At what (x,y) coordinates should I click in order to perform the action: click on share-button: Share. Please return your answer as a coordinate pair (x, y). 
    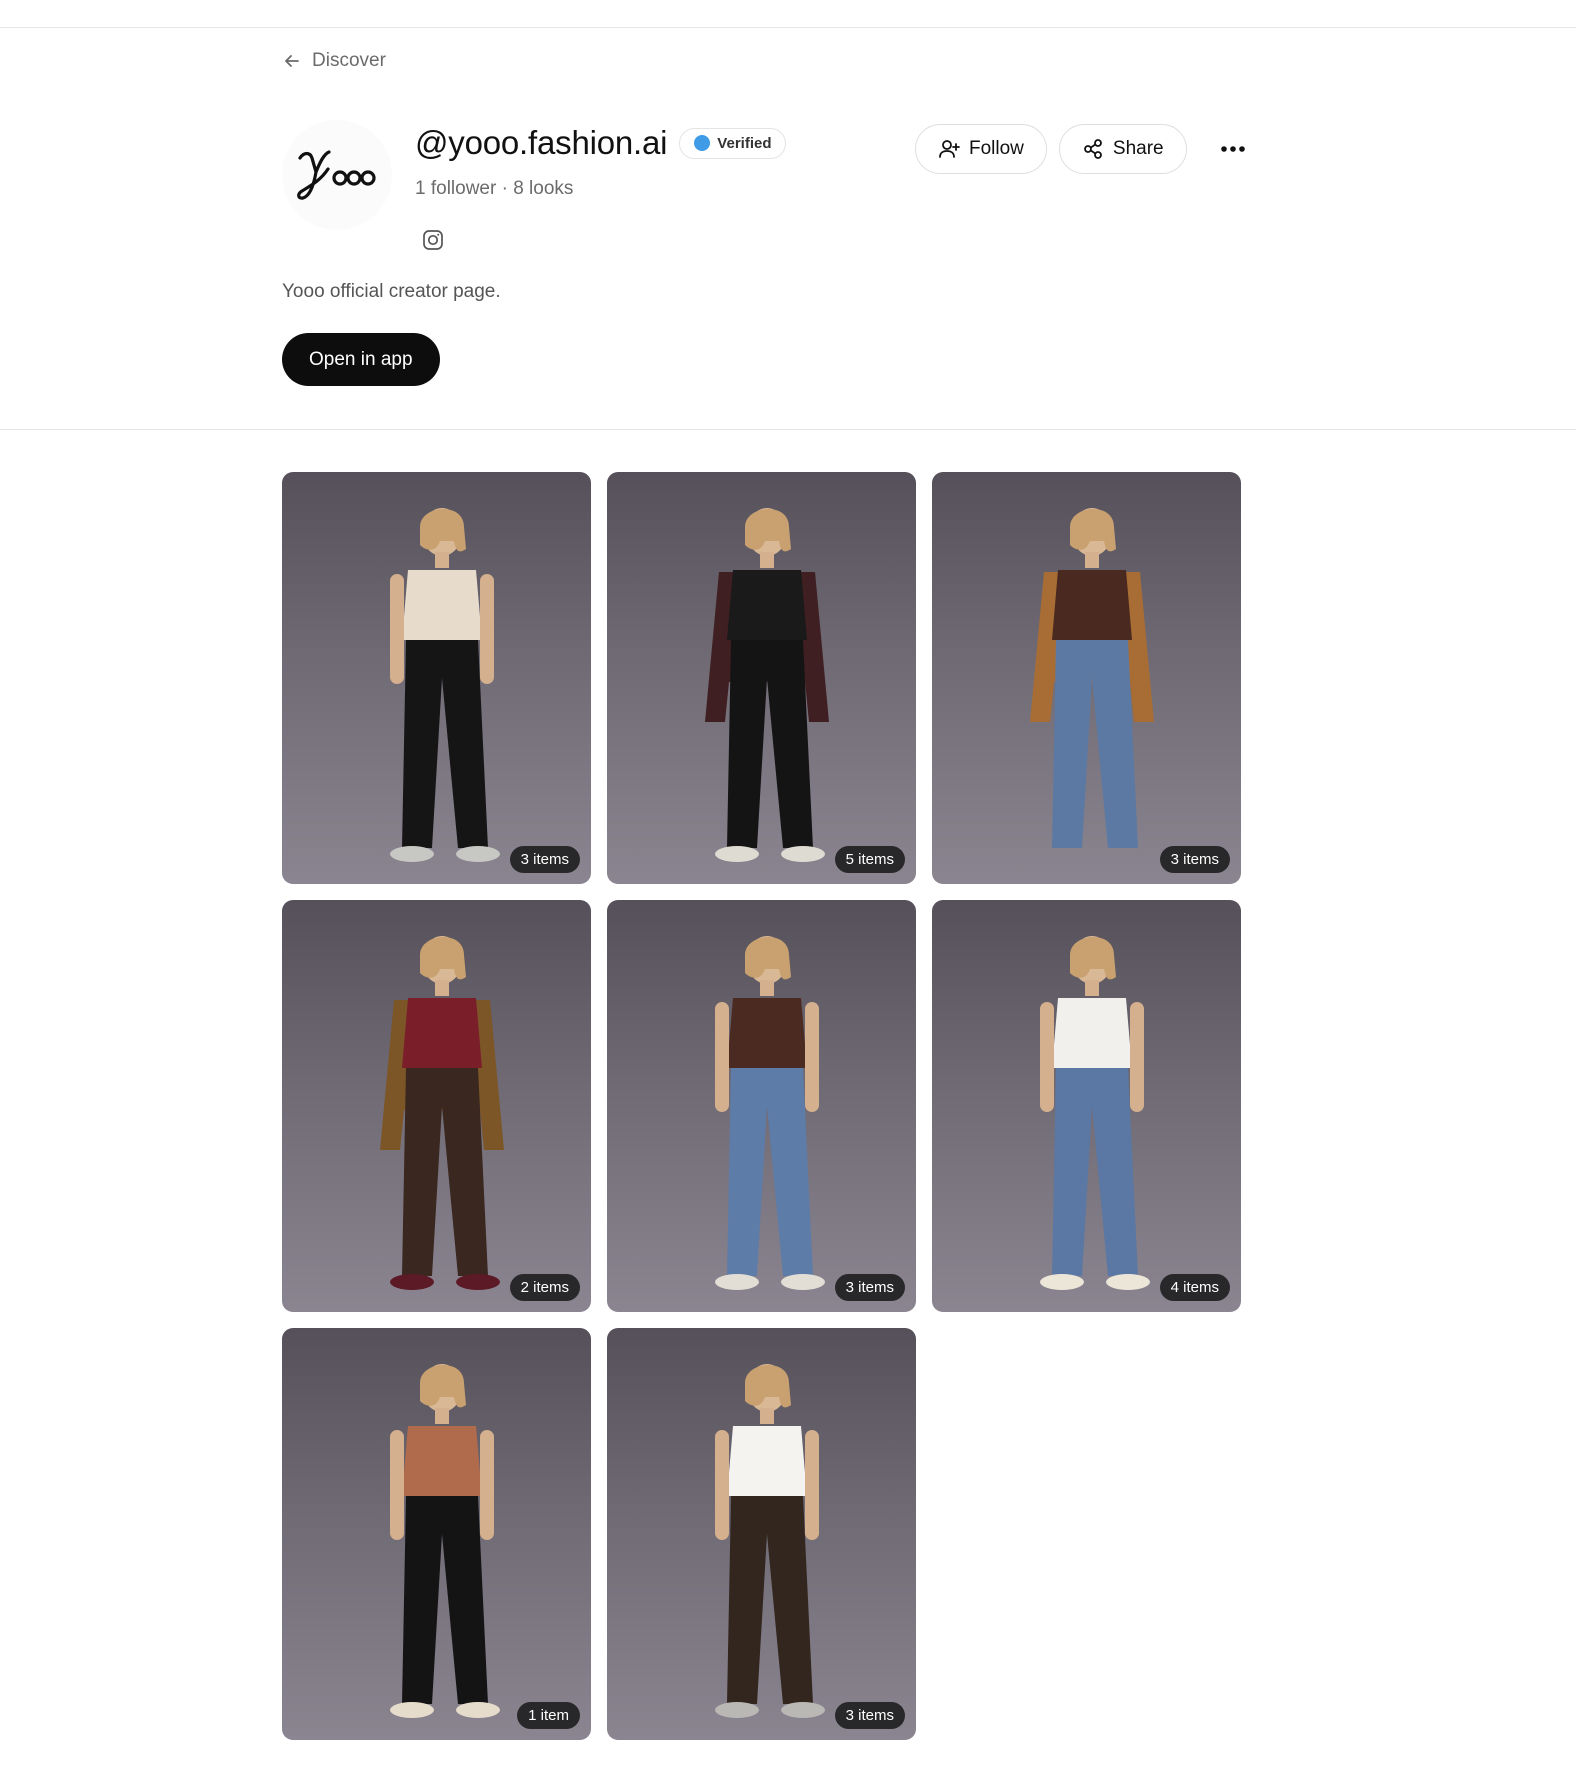
    Looking at the image, I should click on (1122, 149).